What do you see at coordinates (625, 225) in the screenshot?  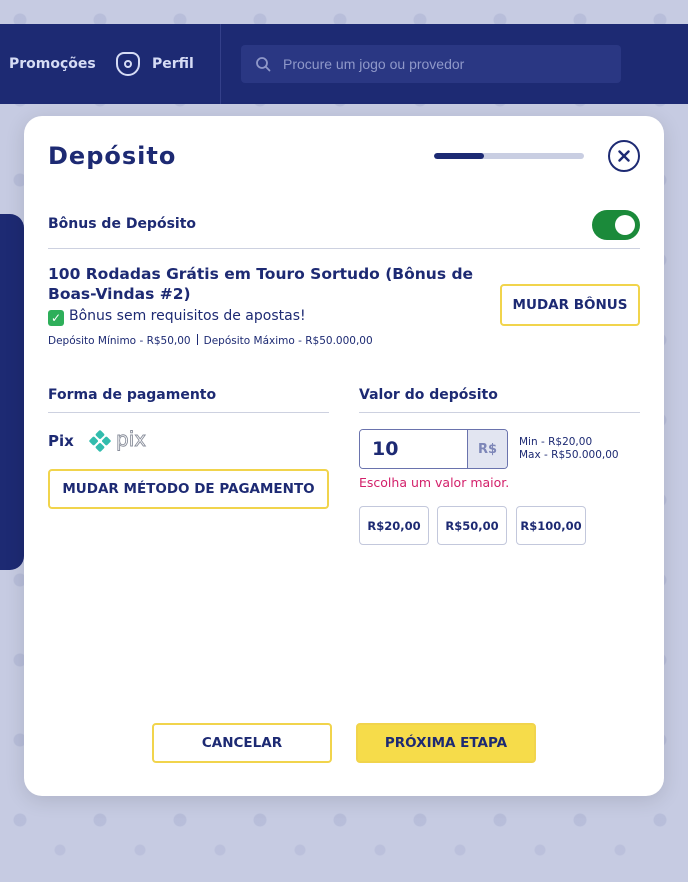 I see `toggle-knob` at bounding box center [625, 225].